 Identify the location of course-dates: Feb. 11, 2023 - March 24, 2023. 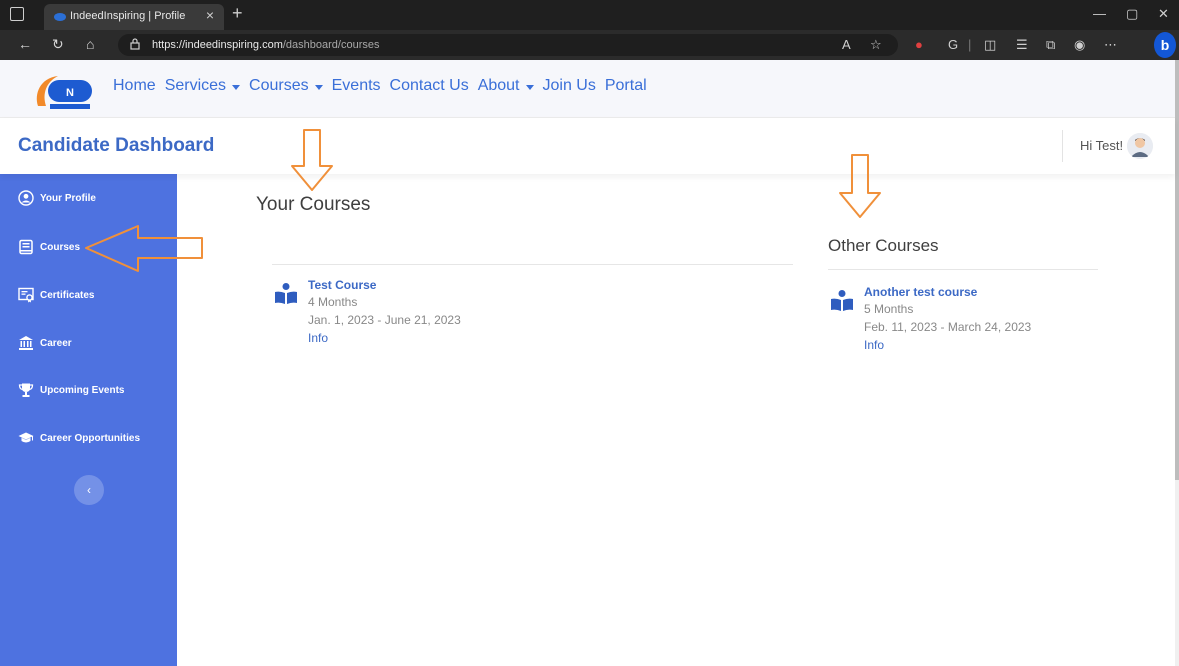
(948, 327).